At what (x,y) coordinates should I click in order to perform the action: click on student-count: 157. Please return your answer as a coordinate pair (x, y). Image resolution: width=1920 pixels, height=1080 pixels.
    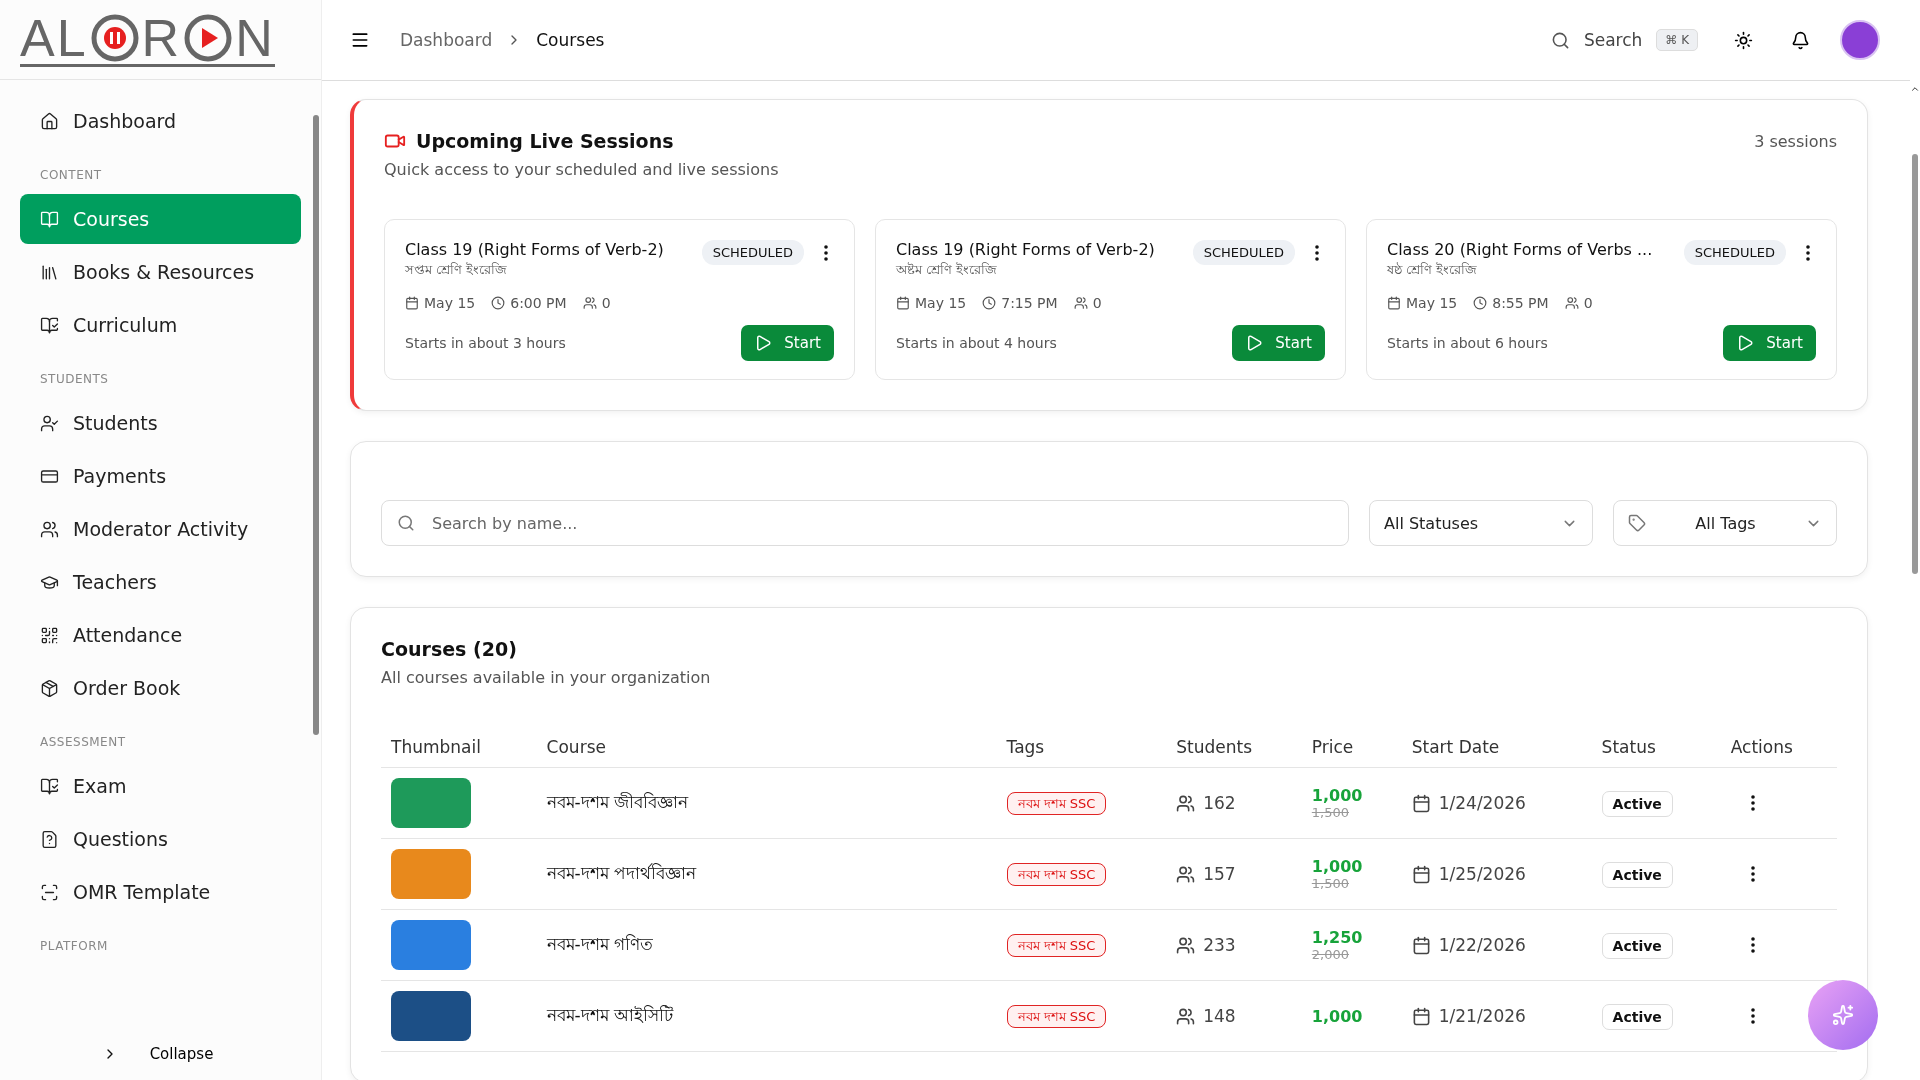
    Looking at the image, I should click on (1219, 874).